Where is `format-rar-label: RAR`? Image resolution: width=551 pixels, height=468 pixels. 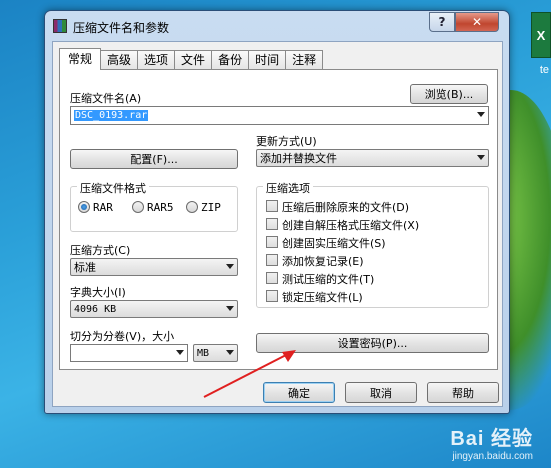 format-rar-label: RAR is located at coordinates (103, 207).